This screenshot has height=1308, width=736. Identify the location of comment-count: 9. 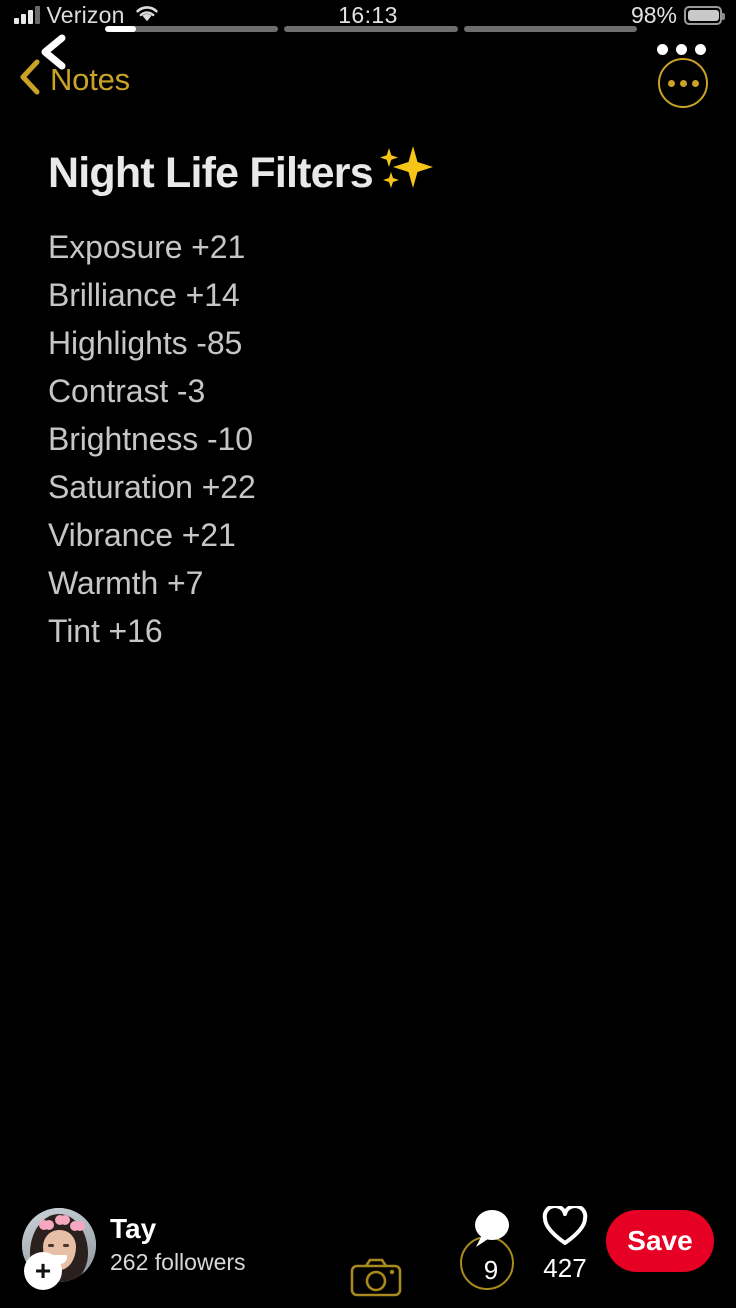
(491, 1270).